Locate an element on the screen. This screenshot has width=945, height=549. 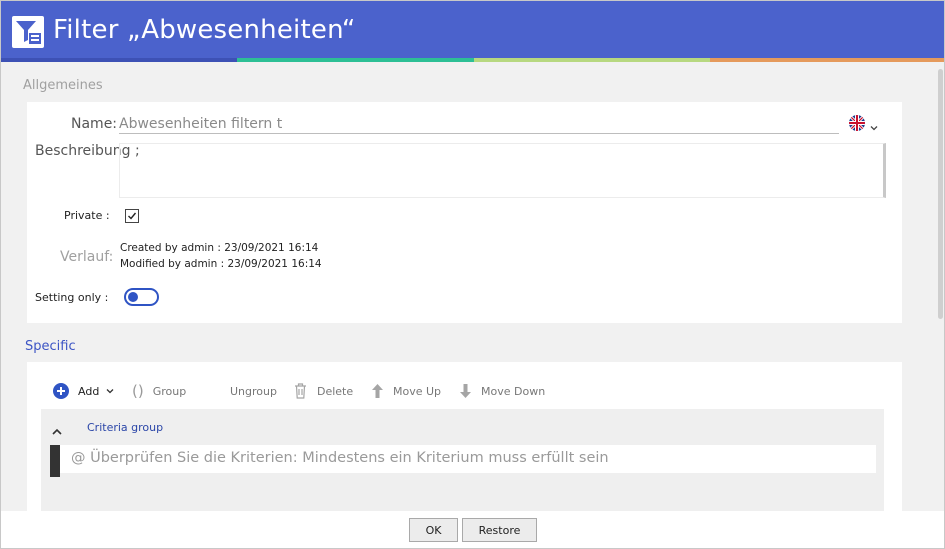
move-up-button: Move Up is located at coordinates (406, 391).